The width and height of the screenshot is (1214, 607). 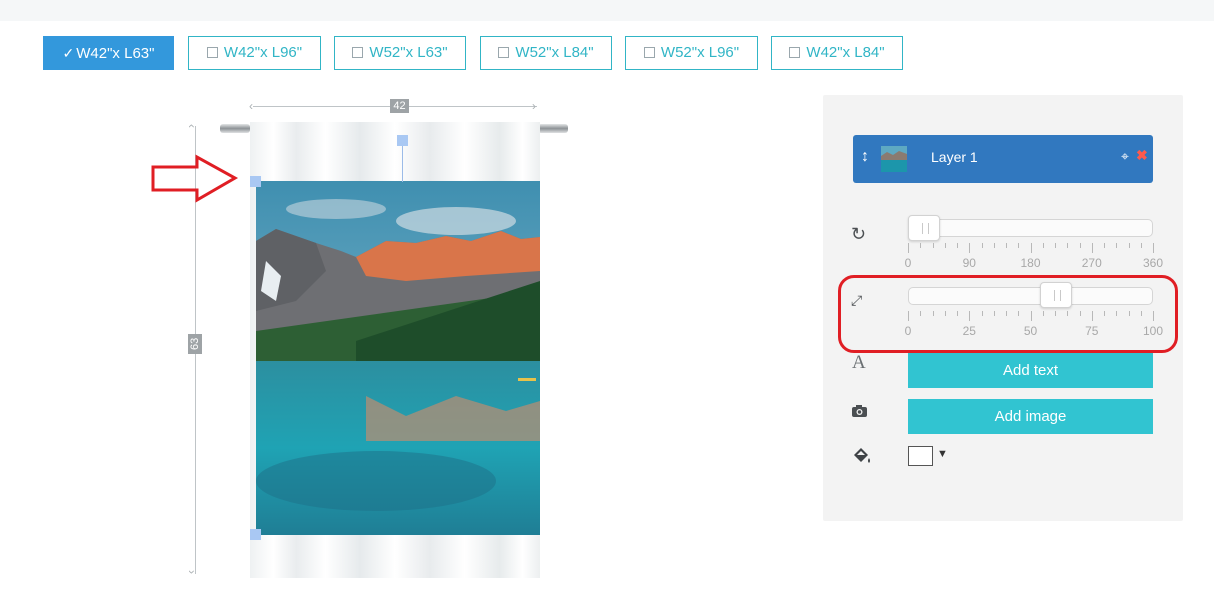 I want to click on annotation-highlight, so click(x=1008, y=314).